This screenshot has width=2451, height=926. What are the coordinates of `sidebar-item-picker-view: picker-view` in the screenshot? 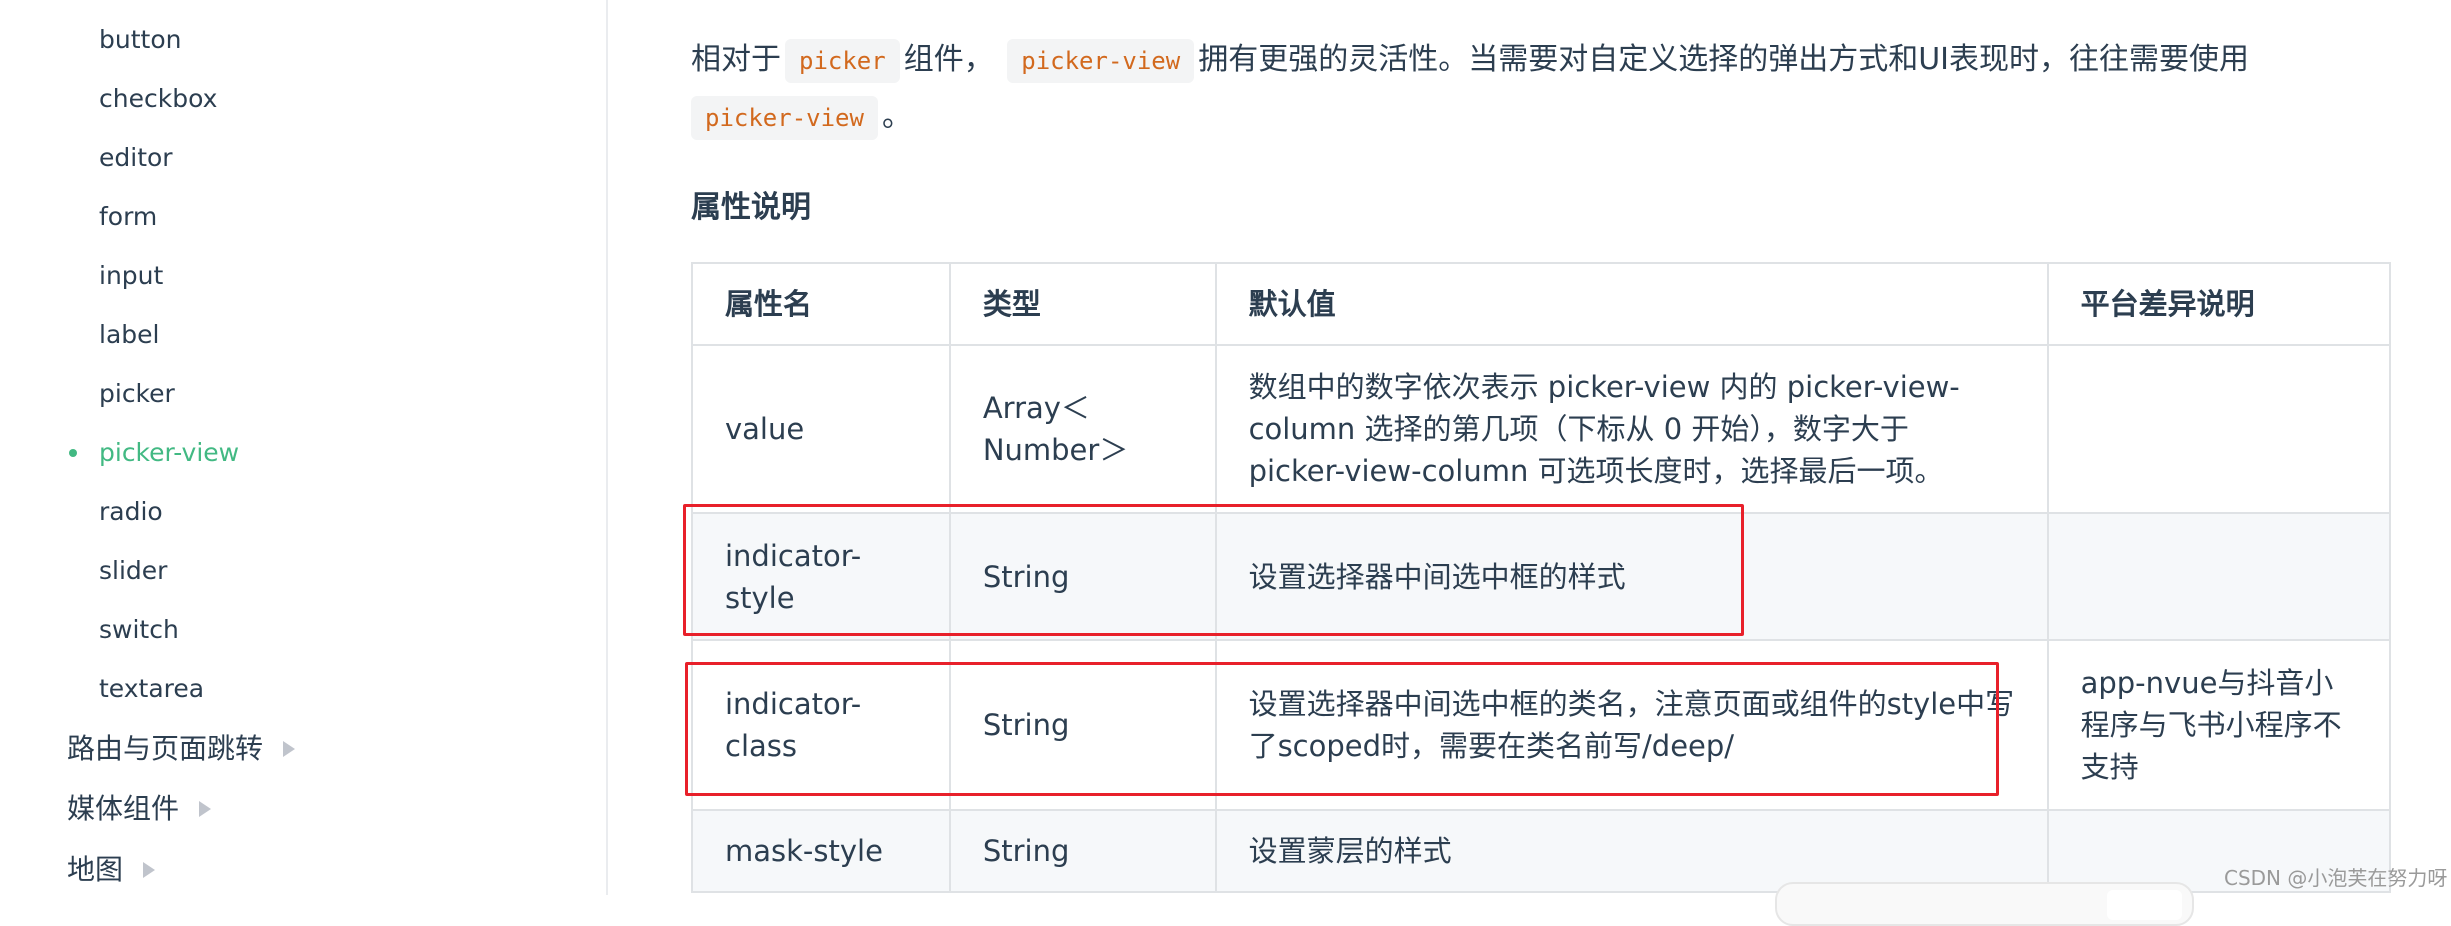 It's located at (169, 453).